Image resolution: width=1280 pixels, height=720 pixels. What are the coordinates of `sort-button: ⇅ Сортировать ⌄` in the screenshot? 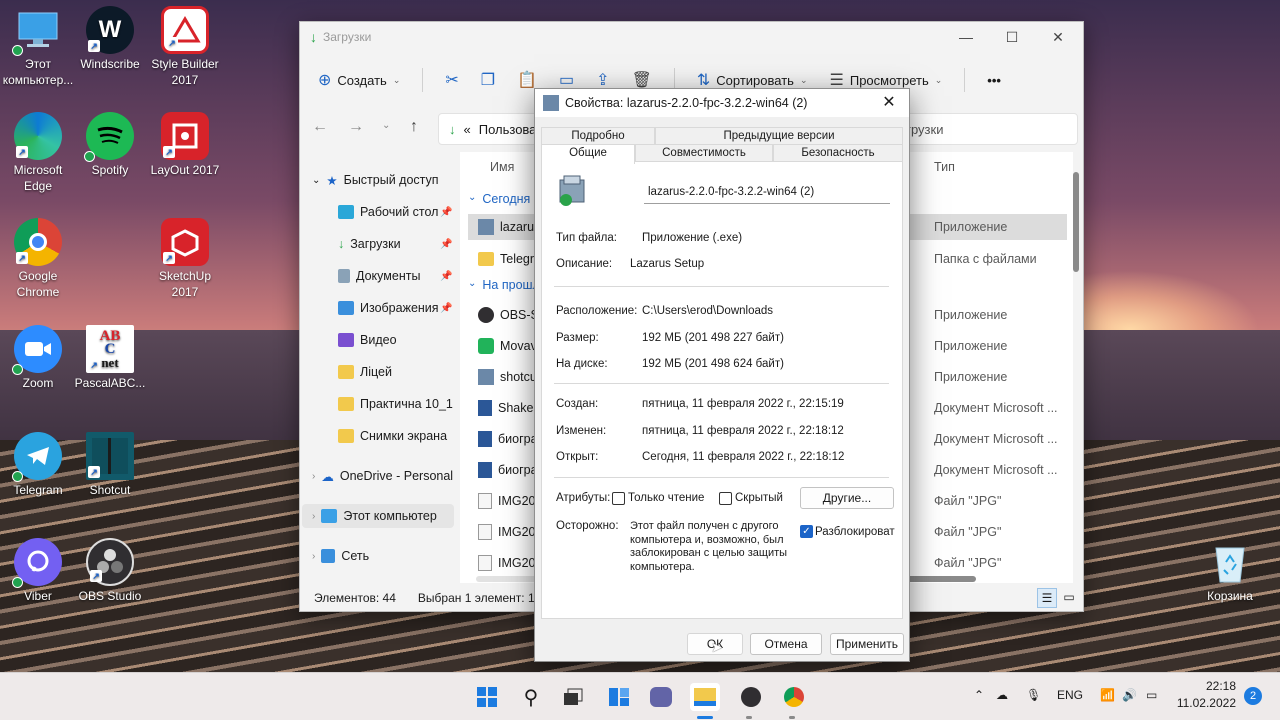 It's located at (752, 80).